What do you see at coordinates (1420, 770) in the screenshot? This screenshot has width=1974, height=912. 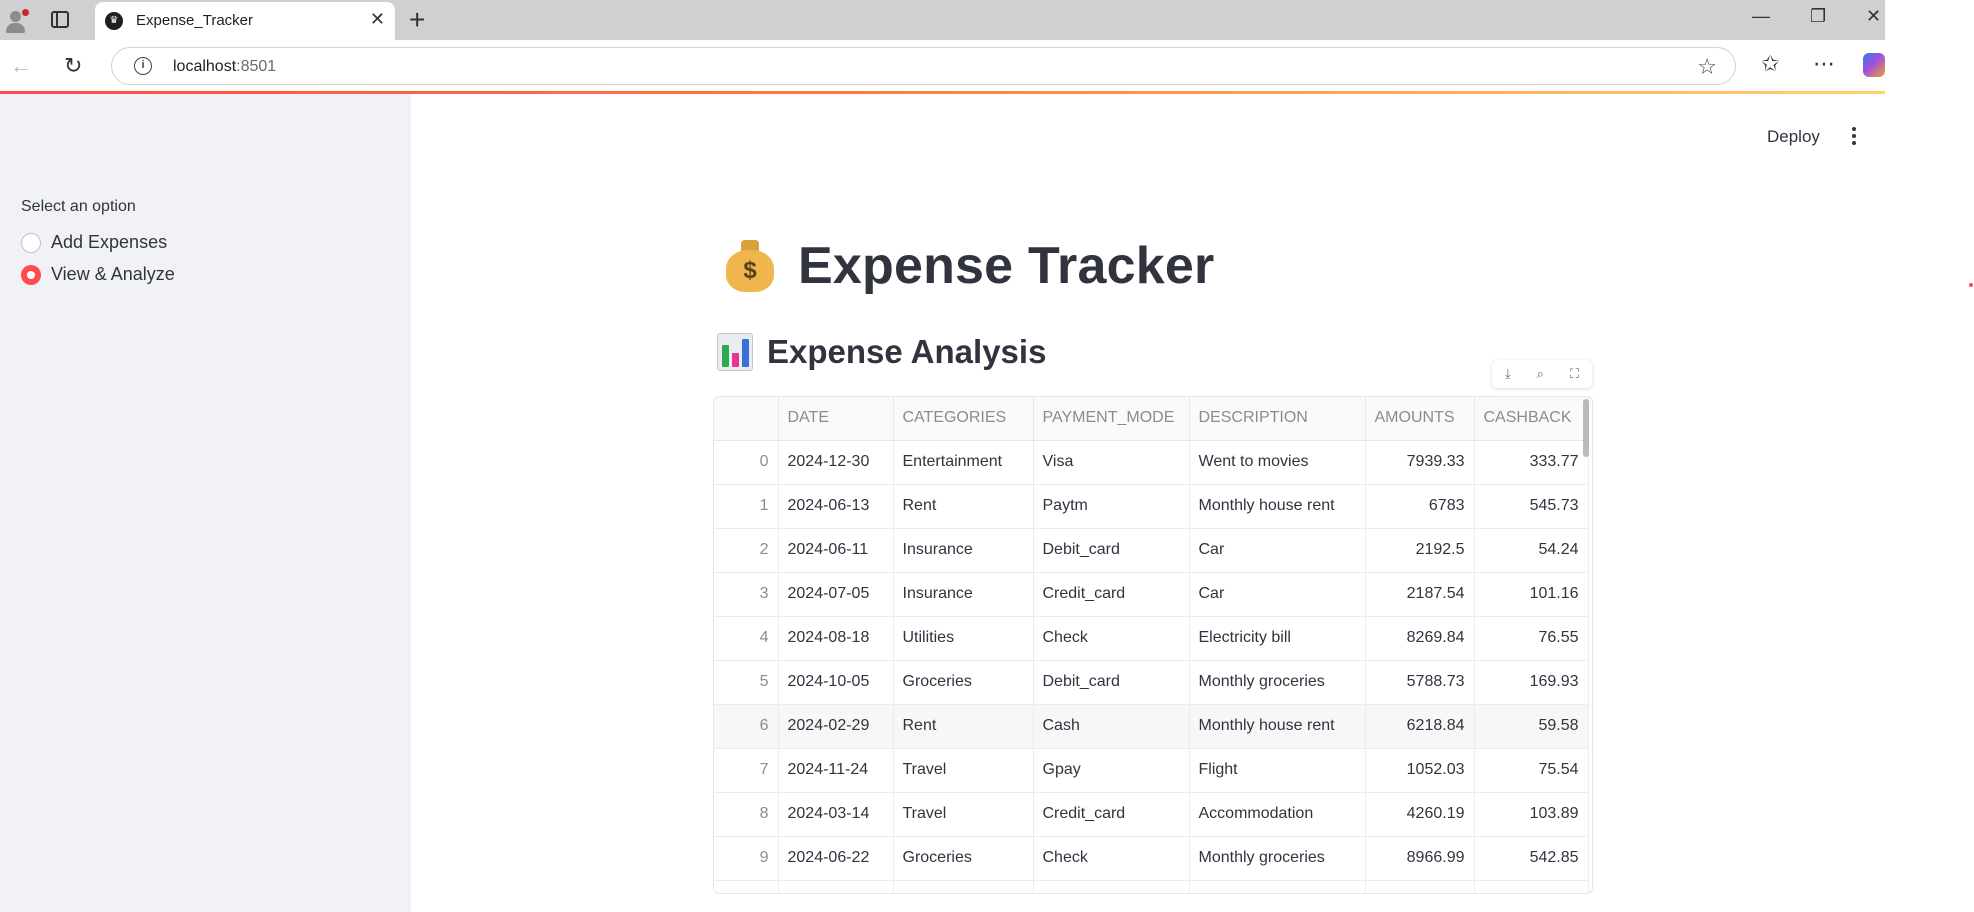 I see `table-cell: 1052.03` at bounding box center [1420, 770].